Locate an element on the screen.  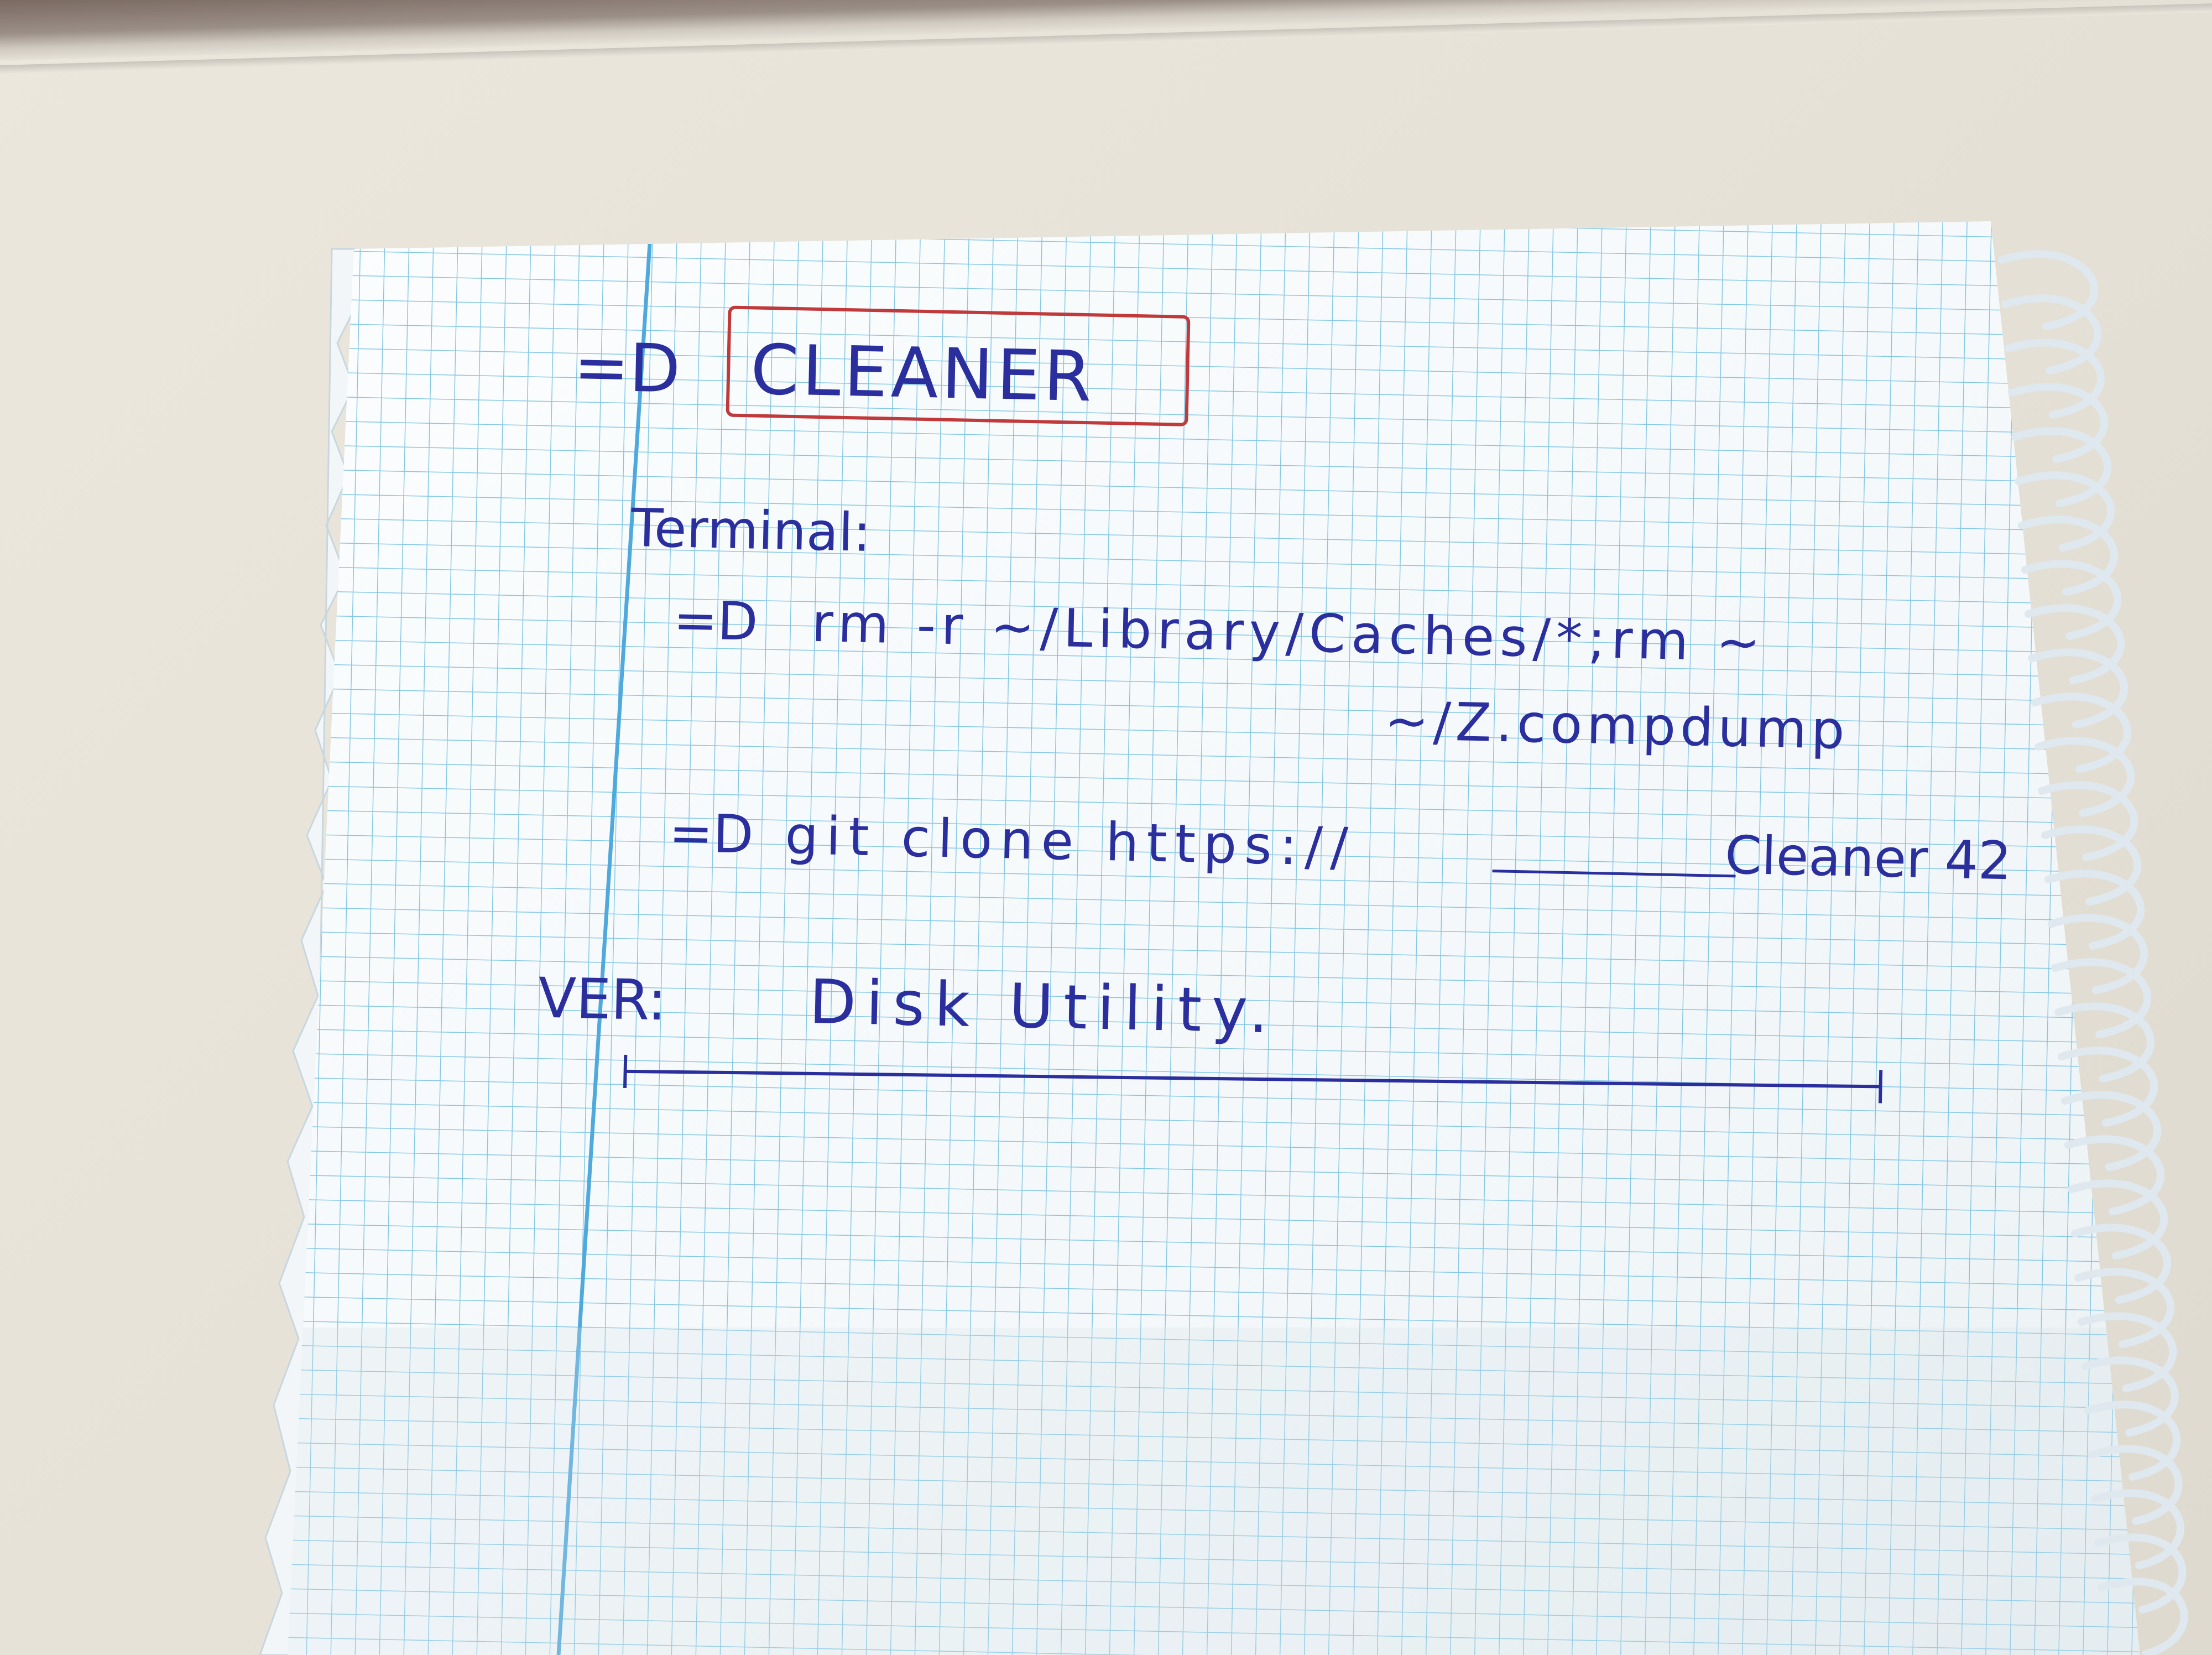
line2-arrow: =D is located at coordinates (712, 834).